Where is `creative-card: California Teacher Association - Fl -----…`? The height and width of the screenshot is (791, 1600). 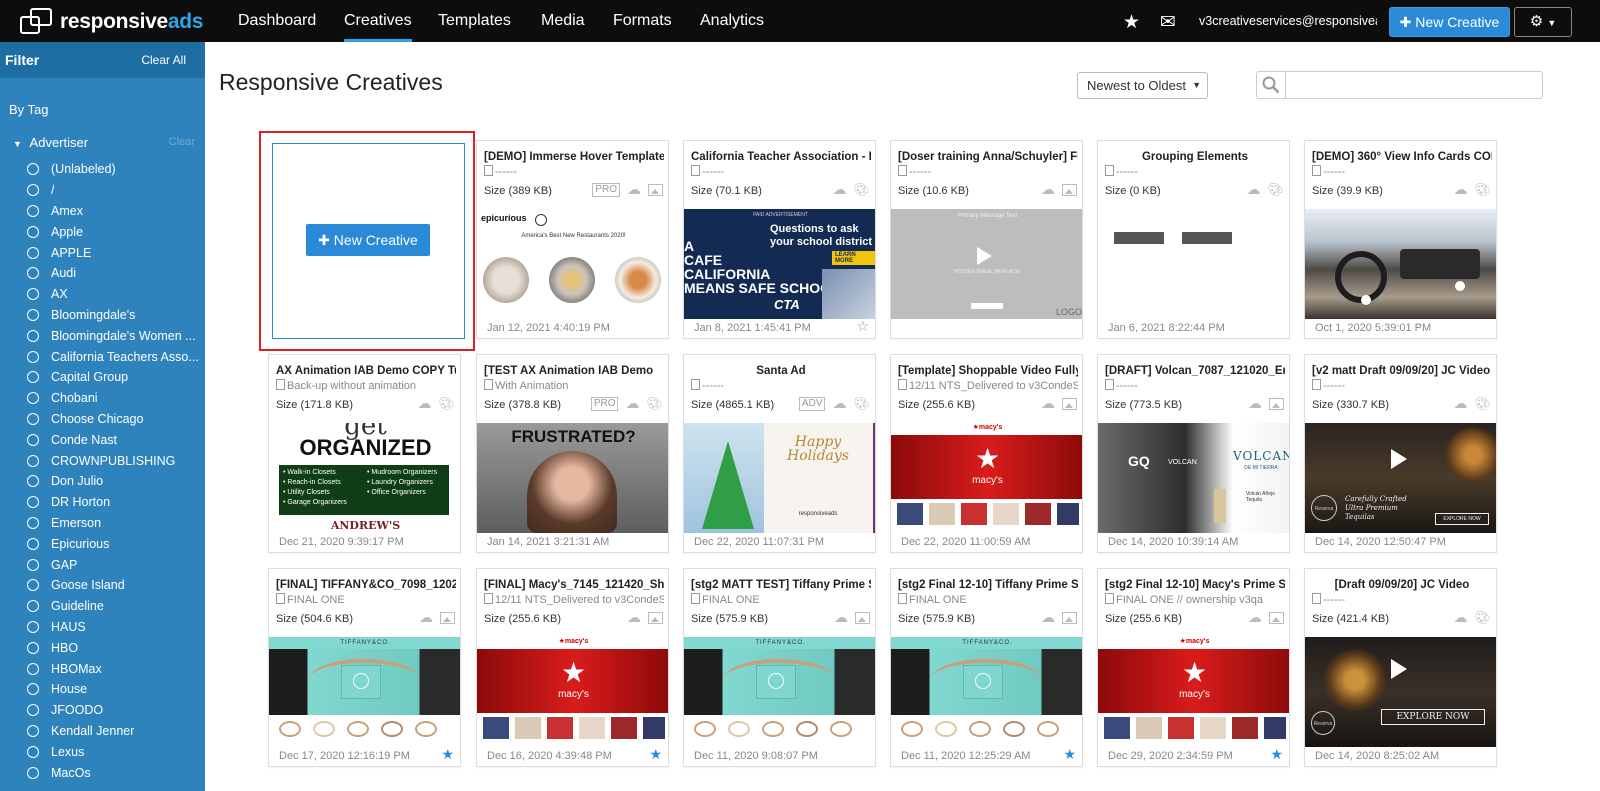
creative-card: California Teacher Association - Fl -----… is located at coordinates (779, 239).